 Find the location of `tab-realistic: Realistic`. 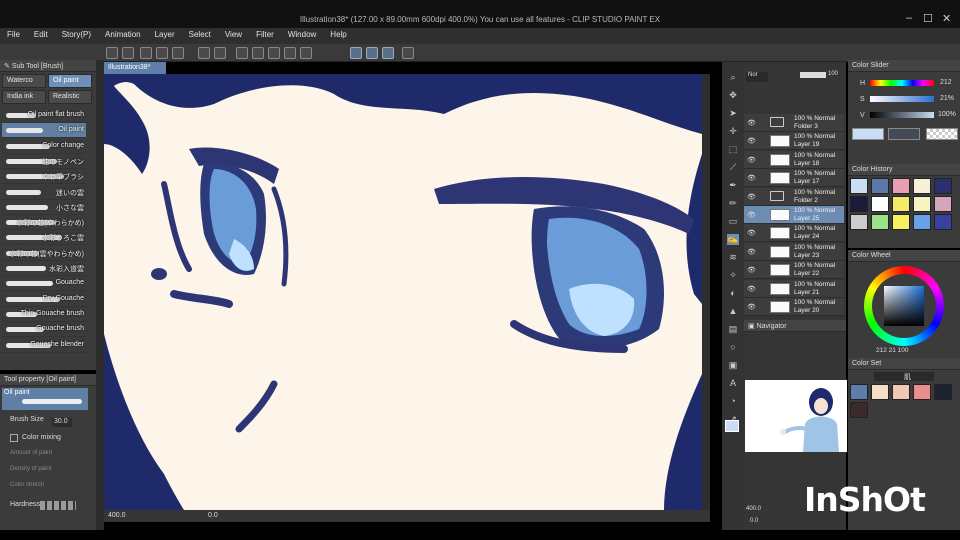

tab-realistic: Realistic is located at coordinates (70, 97).